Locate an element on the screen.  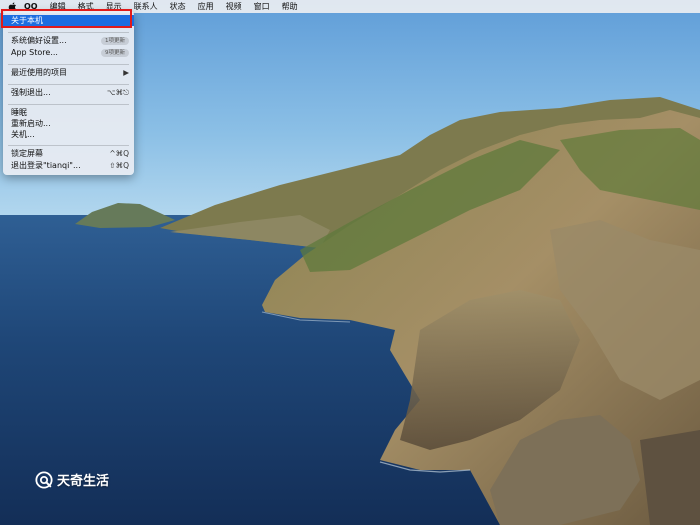
keyboard-shortcut: ^⌘Q is located at coordinates (119, 153).